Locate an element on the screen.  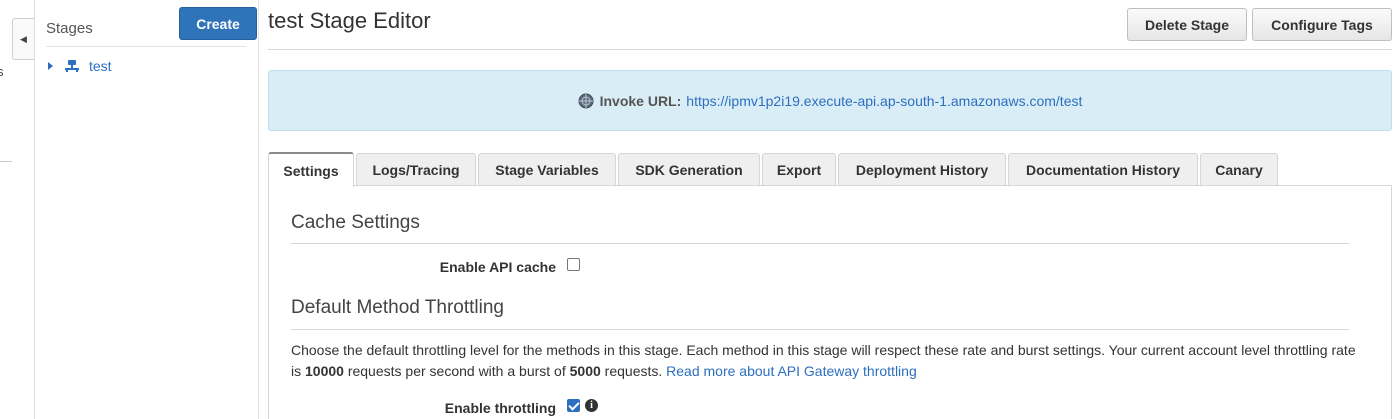
throttling-rate-value: 10000 is located at coordinates (324, 371).